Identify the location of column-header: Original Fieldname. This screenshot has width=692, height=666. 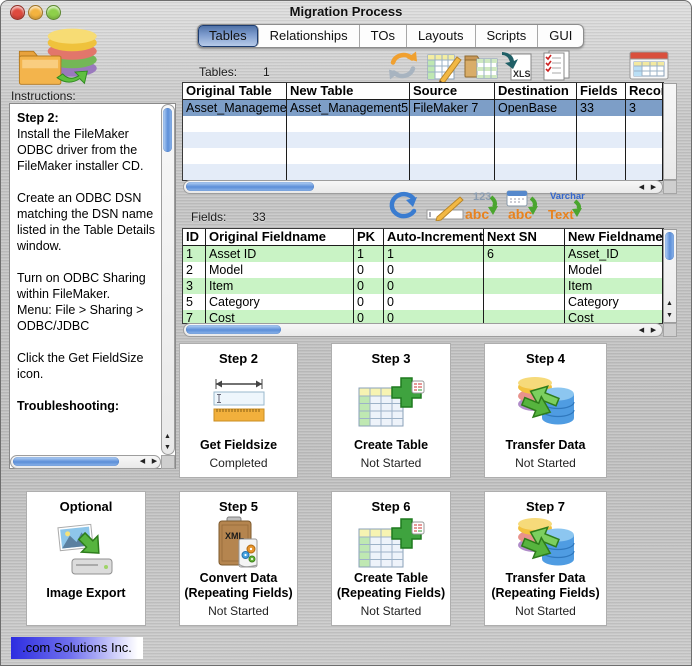
(280, 237).